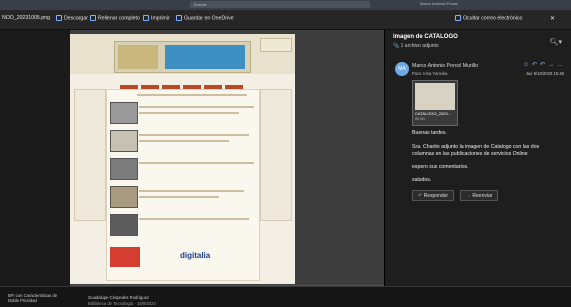 This screenshot has width=571, height=307. What do you see at coordinates (422, 180) in the screenshot?
I see `body-line: saludos.` at bounding box center [422, 180].